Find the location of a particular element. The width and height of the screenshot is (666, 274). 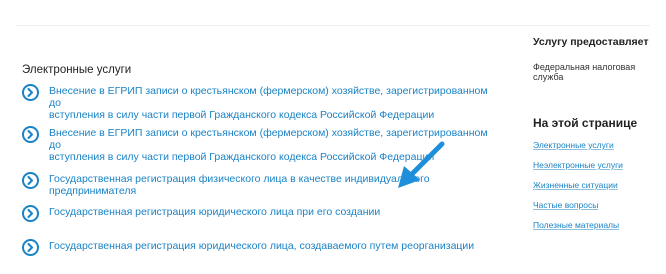

anchor-link-electronic-services: Электронные услуги is located at coordinates (595, 145).